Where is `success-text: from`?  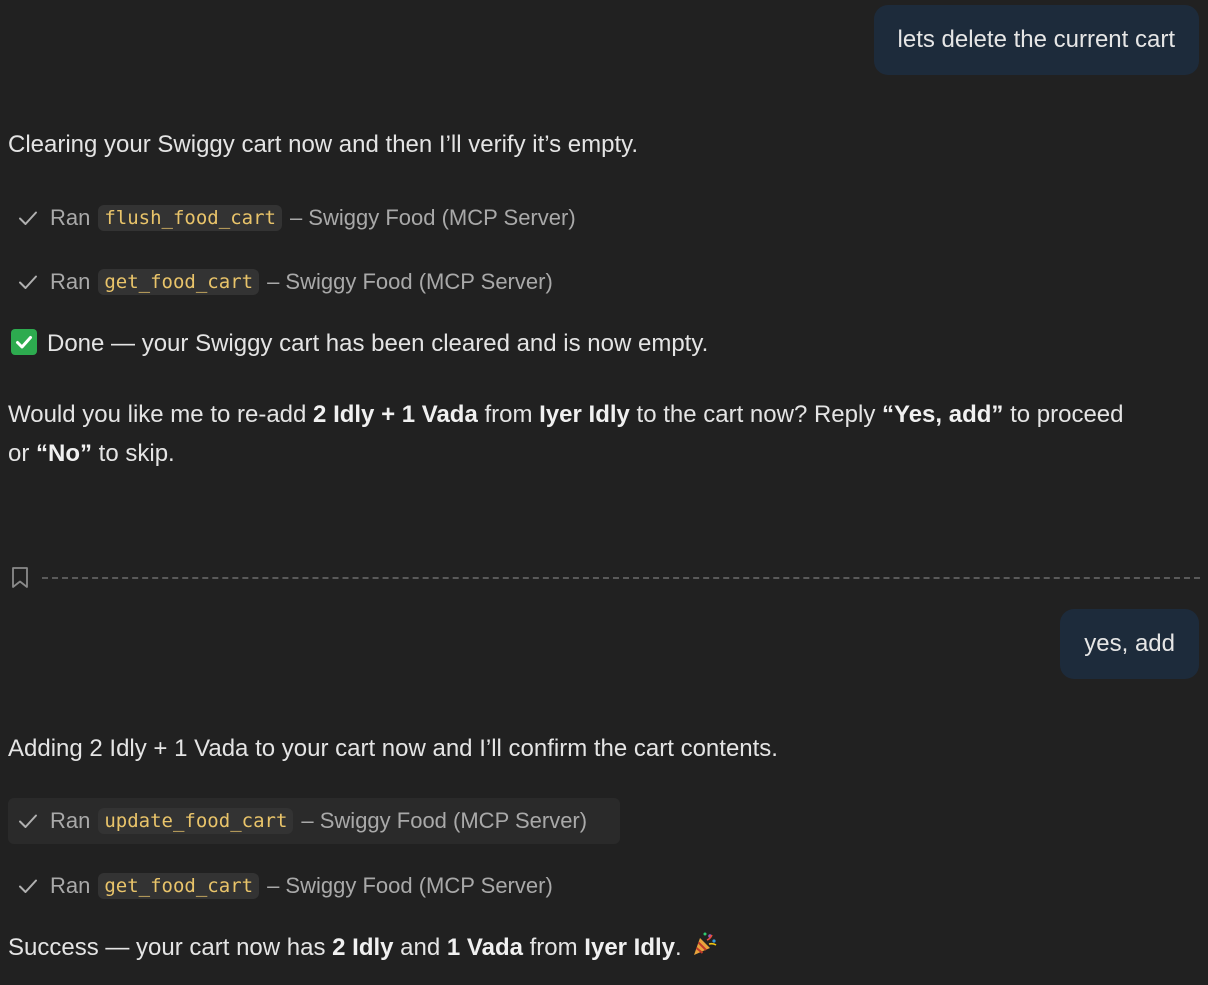 success-text: from is located at coordinates (553, 947).